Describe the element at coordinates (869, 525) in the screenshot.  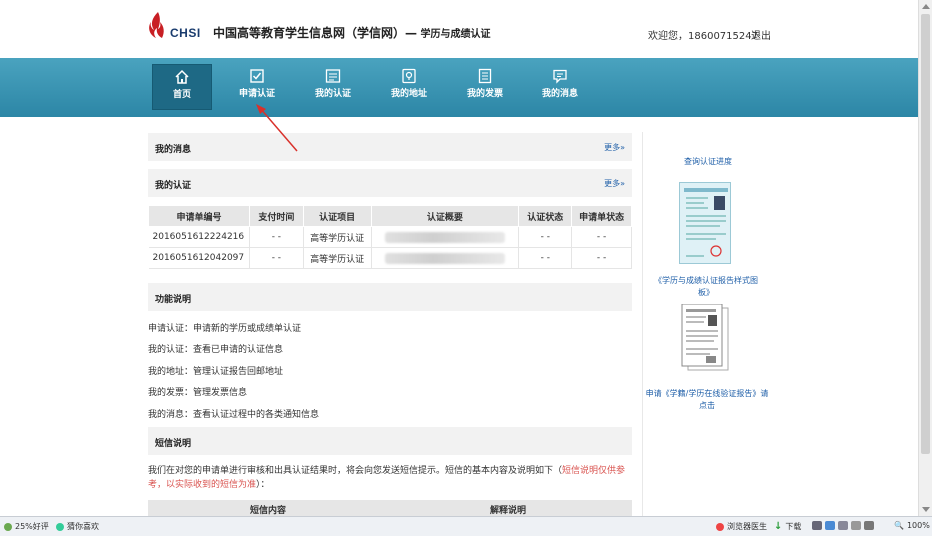
I see `sound-icon` at that location.